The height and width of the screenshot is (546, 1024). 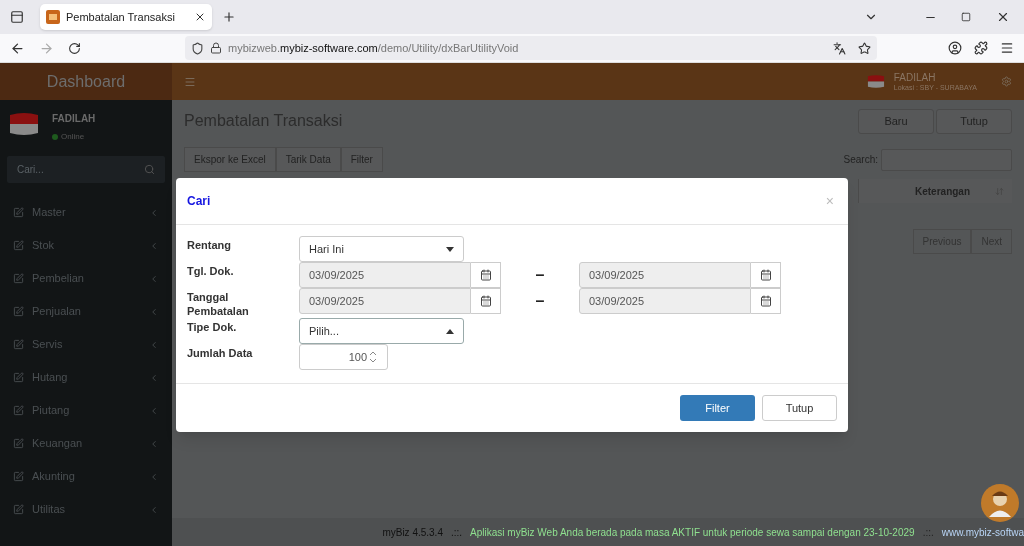 I want to click on mascot-icon, so click(x=1000, y=503).